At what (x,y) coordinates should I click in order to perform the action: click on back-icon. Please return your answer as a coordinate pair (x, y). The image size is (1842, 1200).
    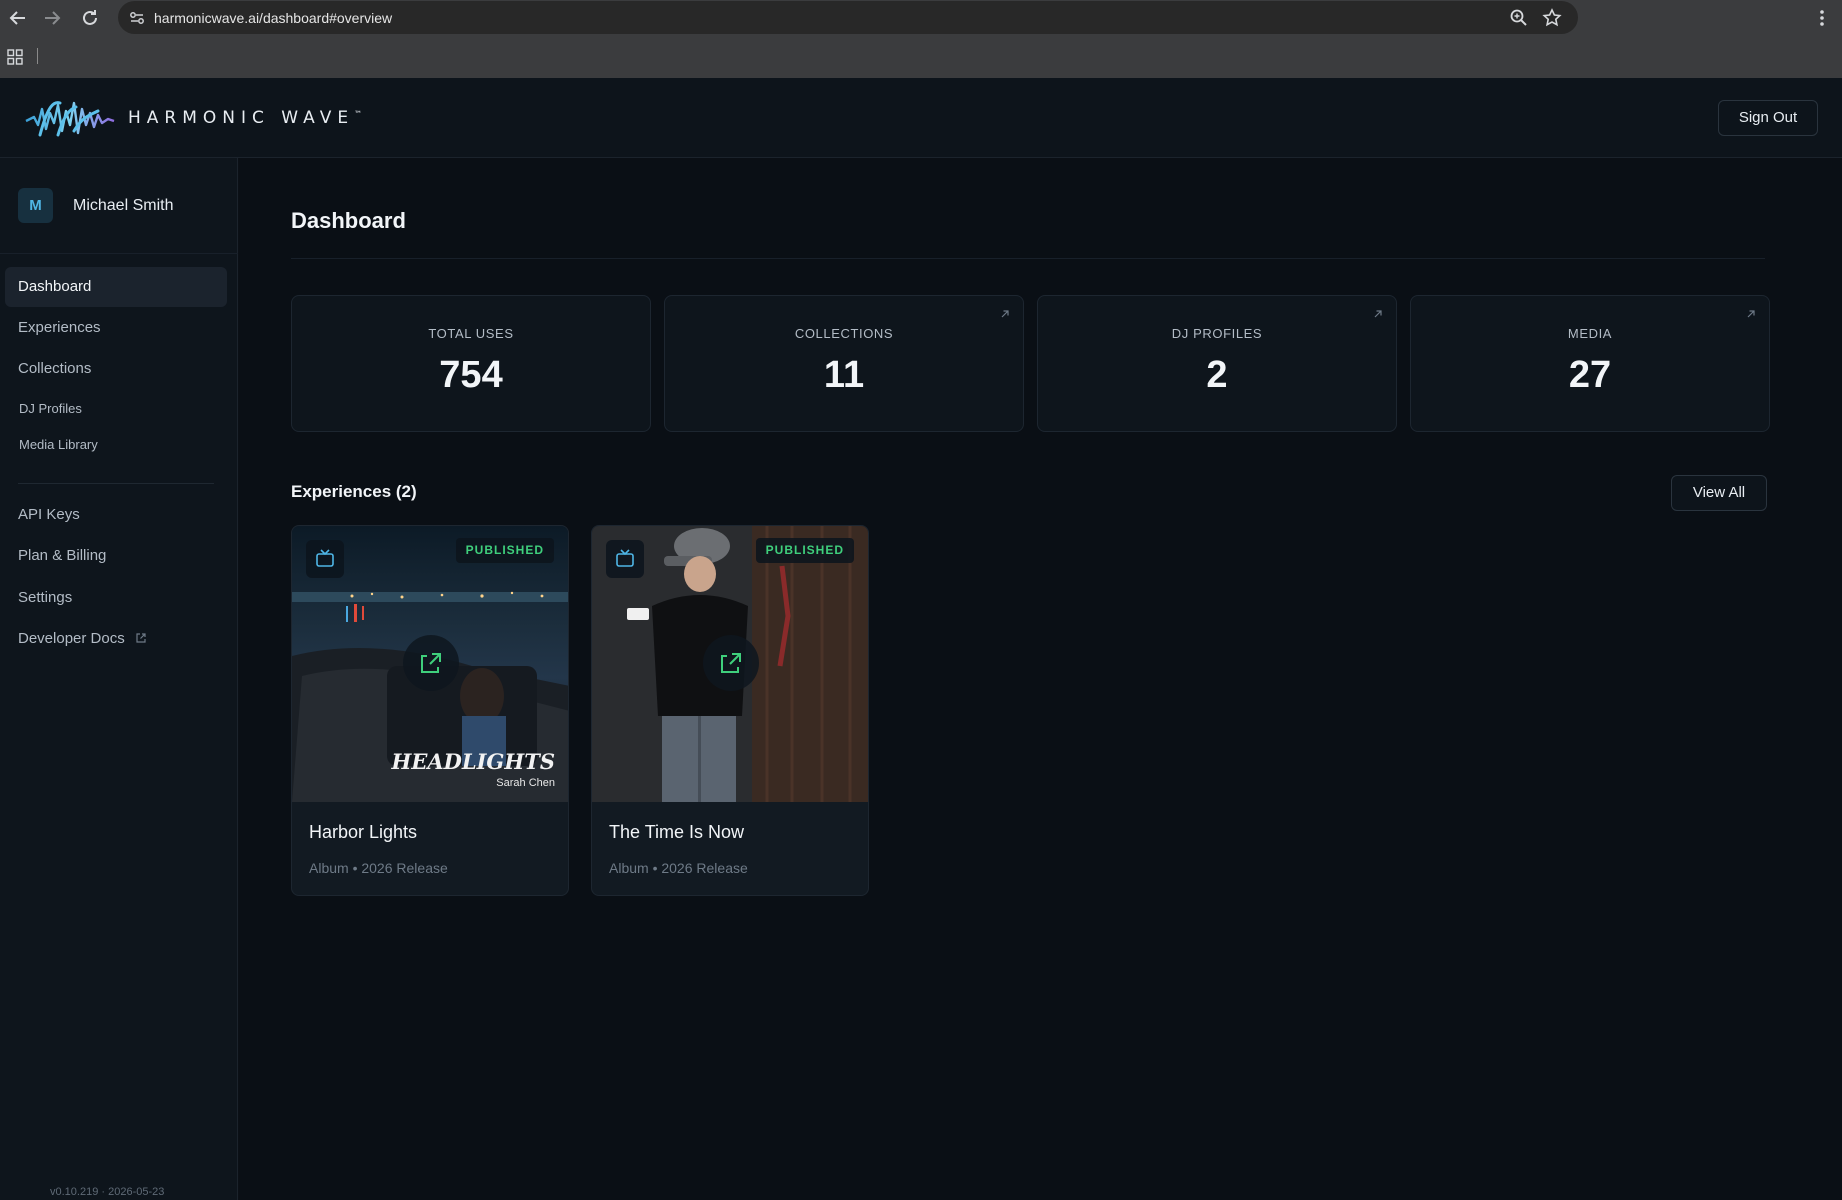
    Looking at the image, I should click on (18, 18).